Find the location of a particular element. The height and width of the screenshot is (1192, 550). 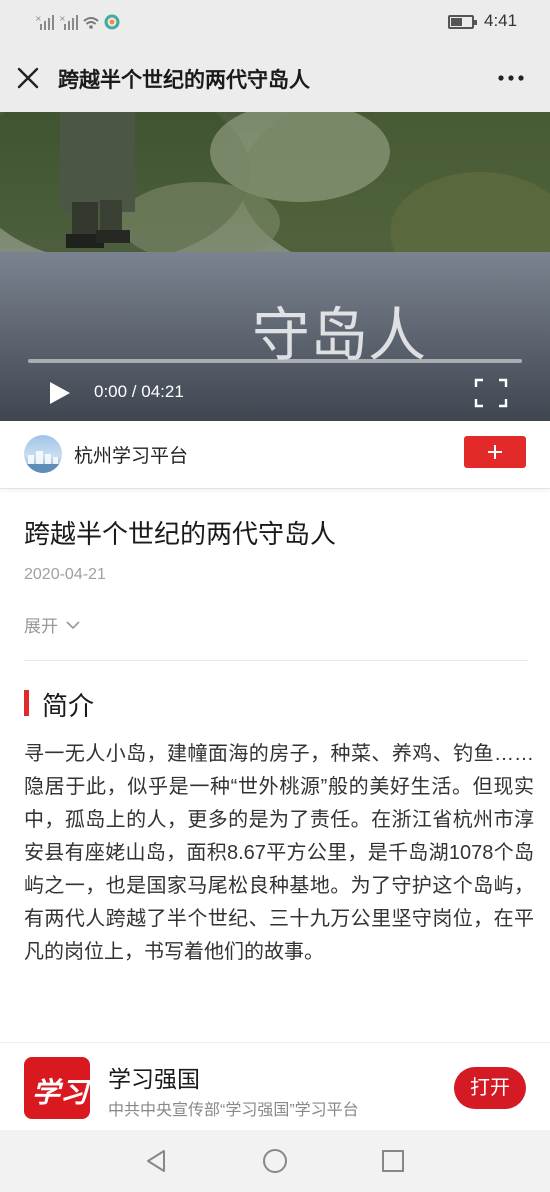

page-title: 跨越半个世纪的两代守岛人 is located at coordinates (184, 80).